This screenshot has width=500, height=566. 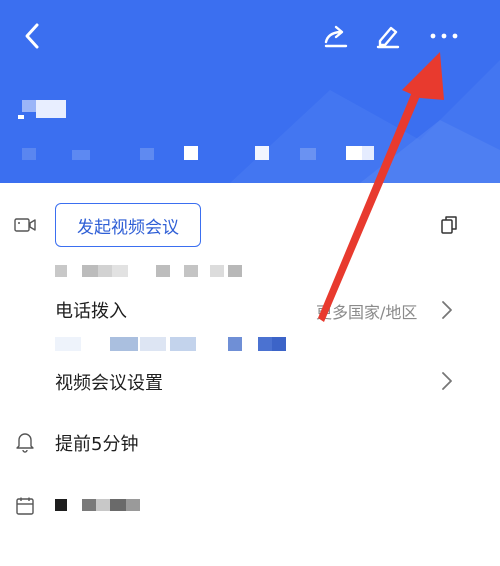 I want to click on more-dots-icon, so click(x=444, y=36).